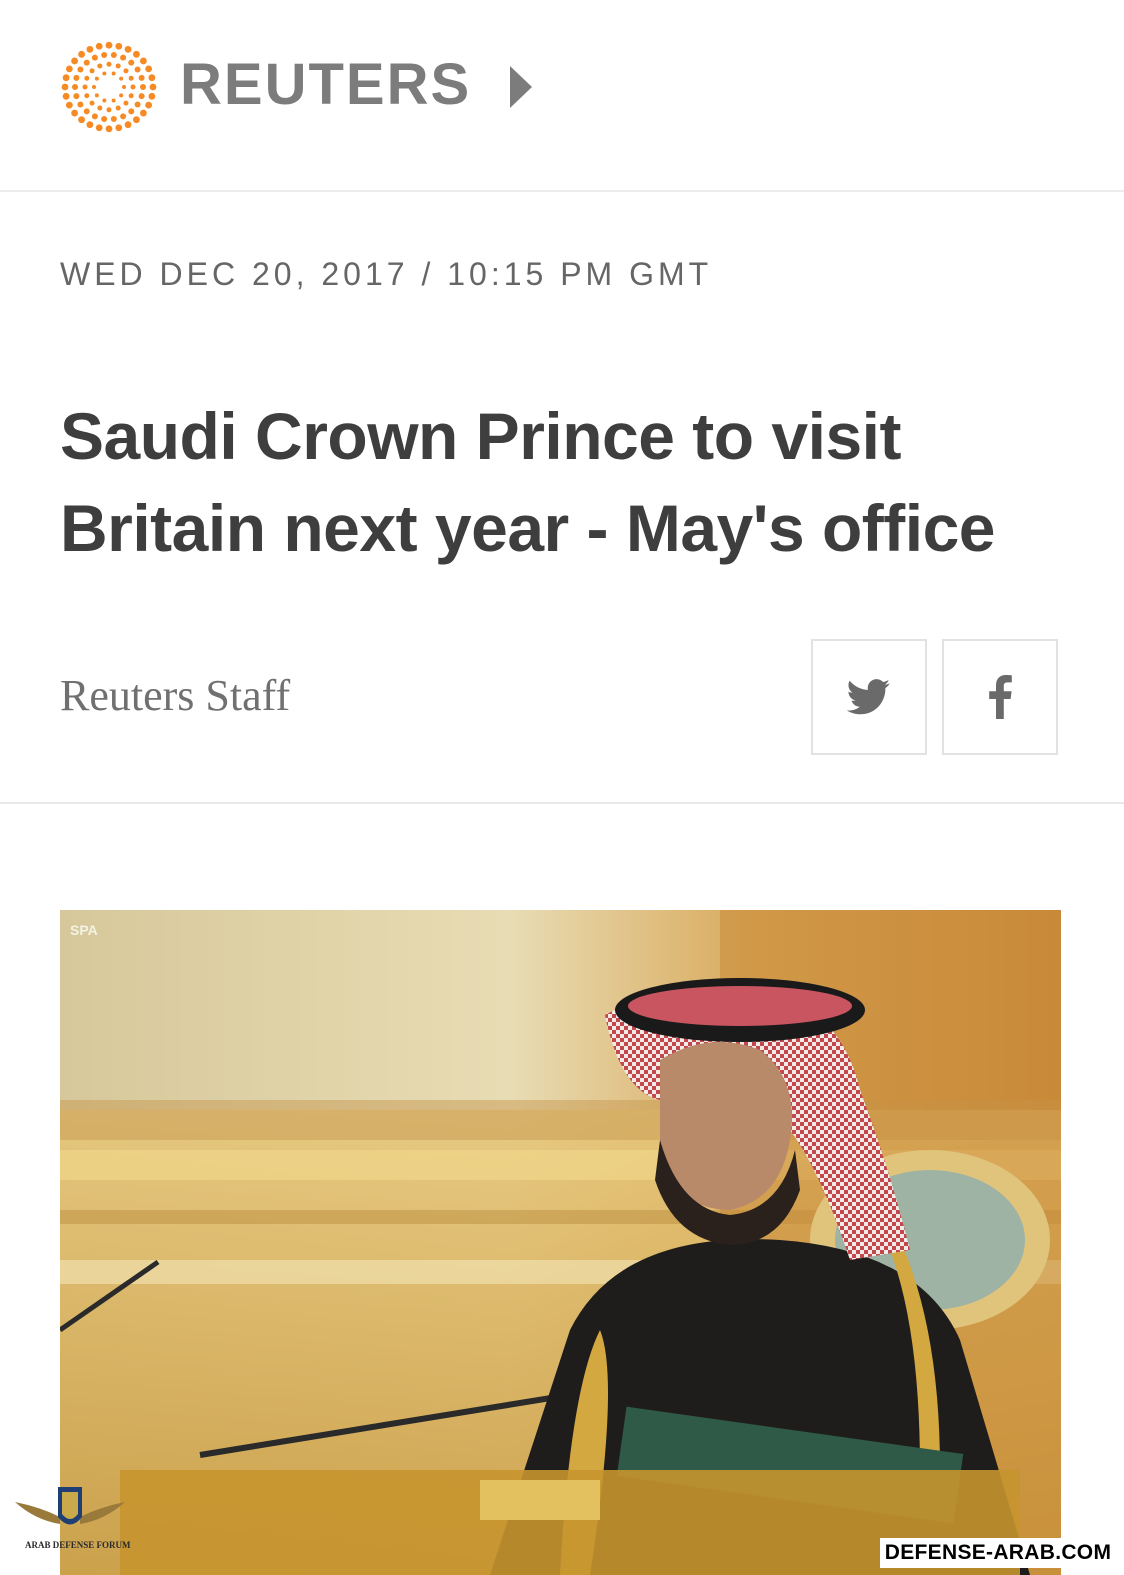  I want to click on section-divider, so click(562, 803).